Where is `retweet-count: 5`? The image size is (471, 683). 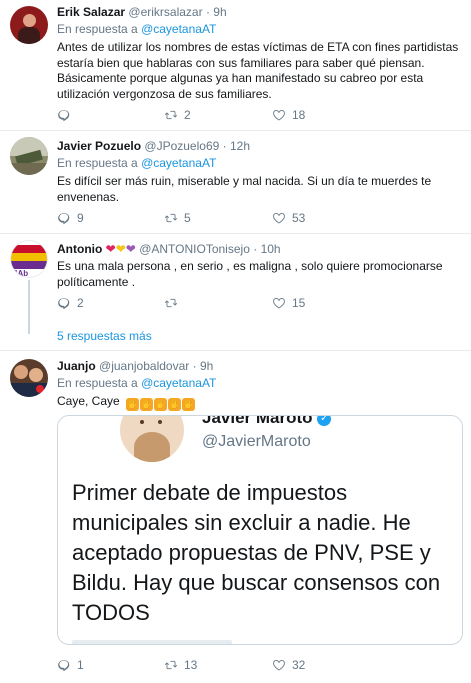
retweet-count: 5 is located at coordinates (187, 218).